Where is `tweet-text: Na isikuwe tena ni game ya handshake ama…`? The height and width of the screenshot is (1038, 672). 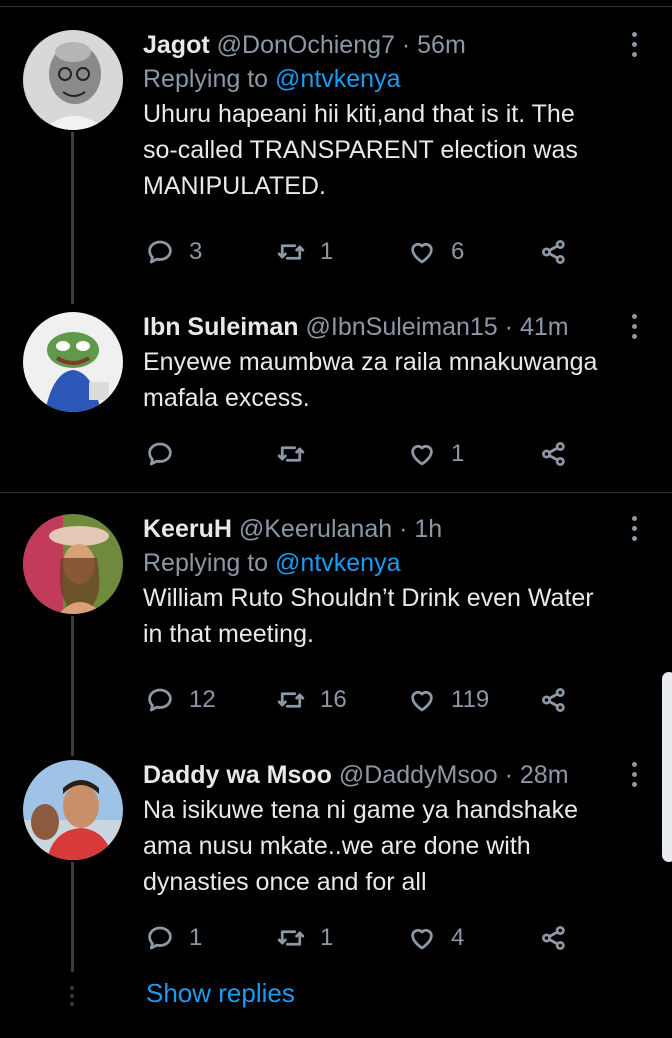 tweet-text: Na isikuwe tena ni game ya handshake ama… is located at coordinates (387, 846).